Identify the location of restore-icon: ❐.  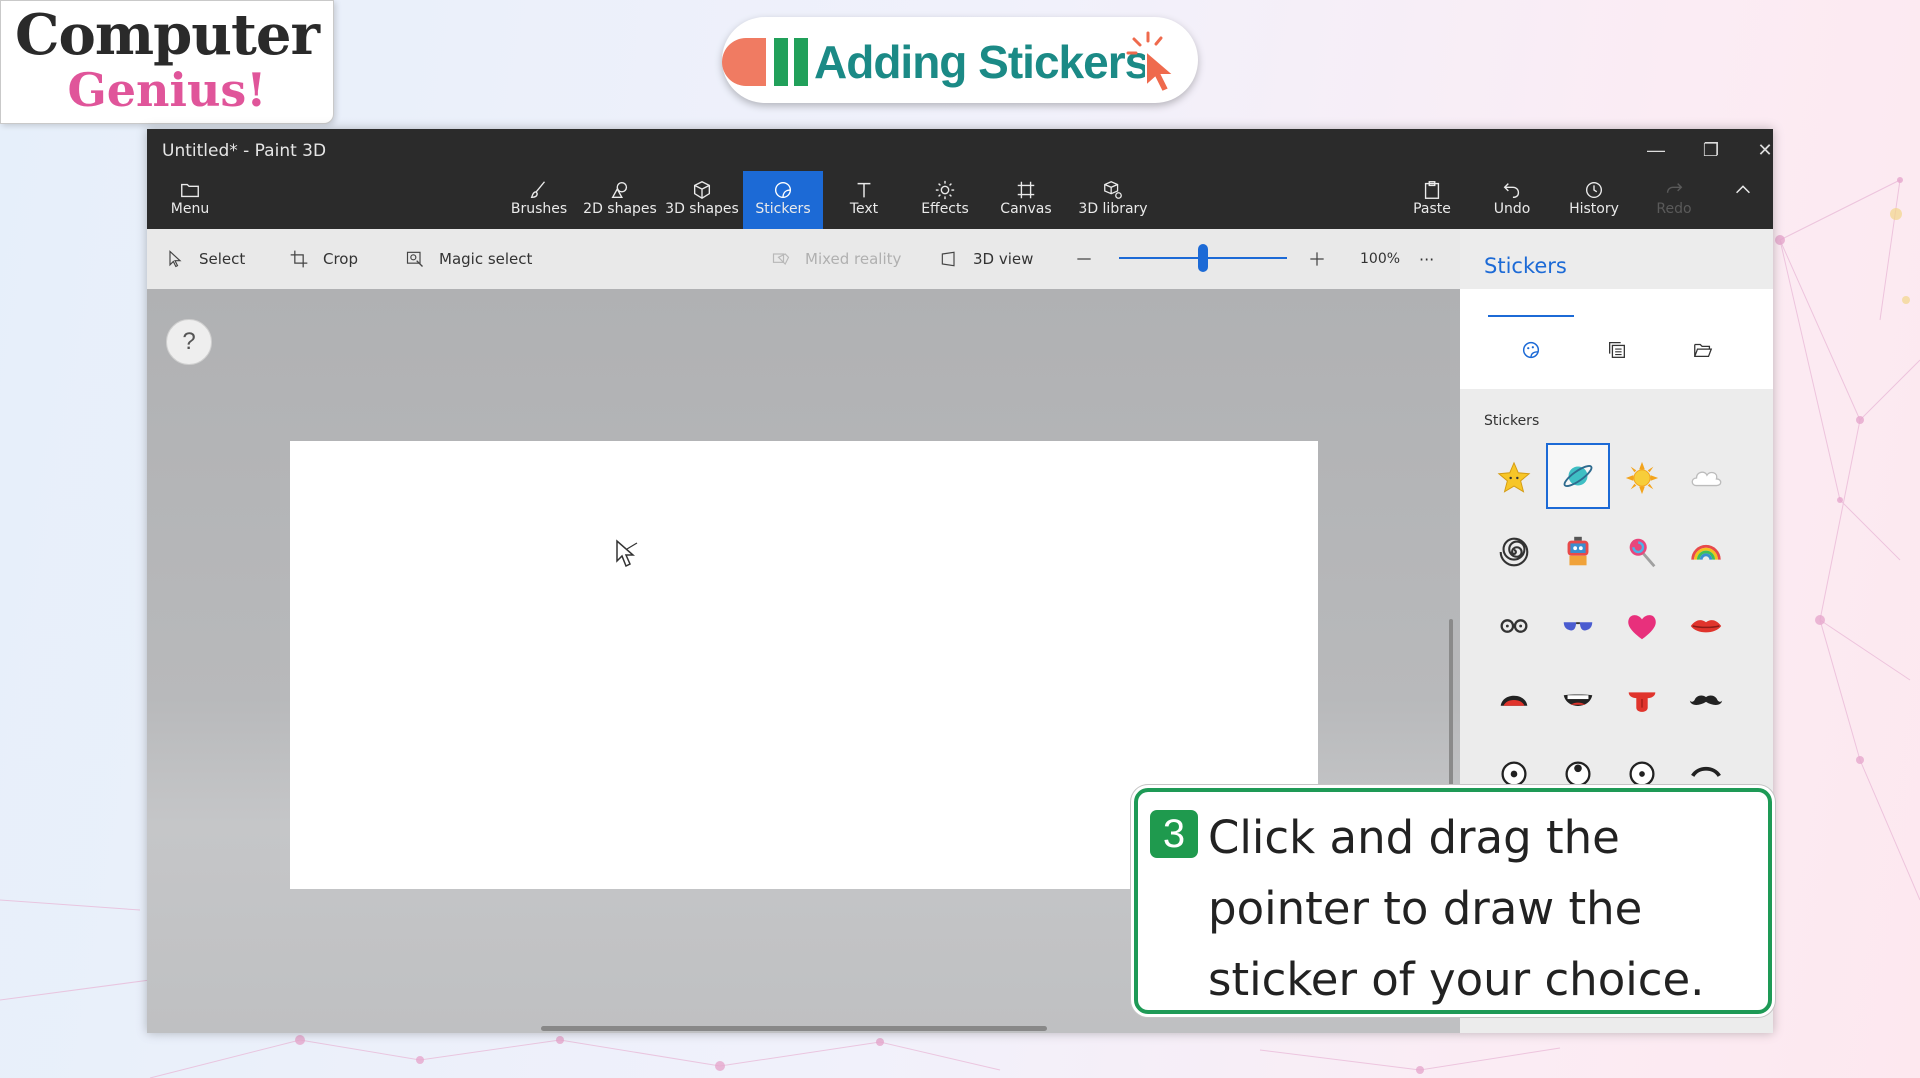
(1711, 150).